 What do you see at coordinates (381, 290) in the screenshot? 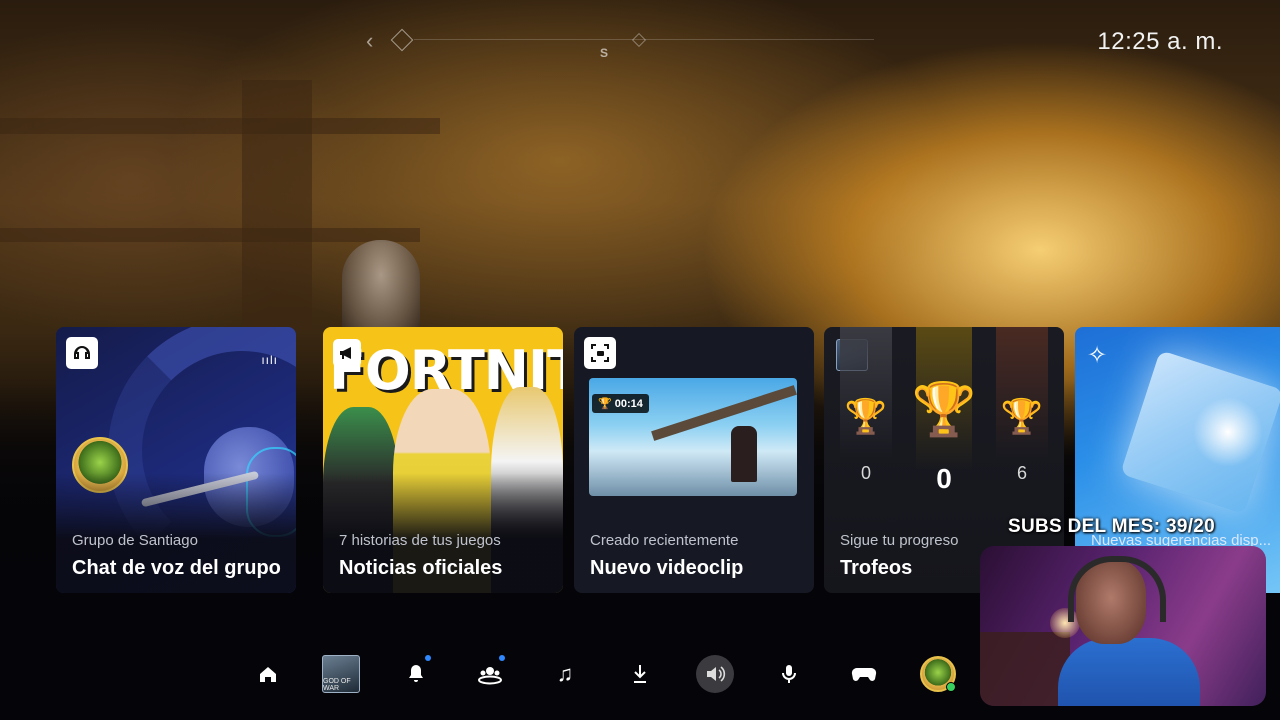
I see `kratos-figure` at bounding box center [381, 290].